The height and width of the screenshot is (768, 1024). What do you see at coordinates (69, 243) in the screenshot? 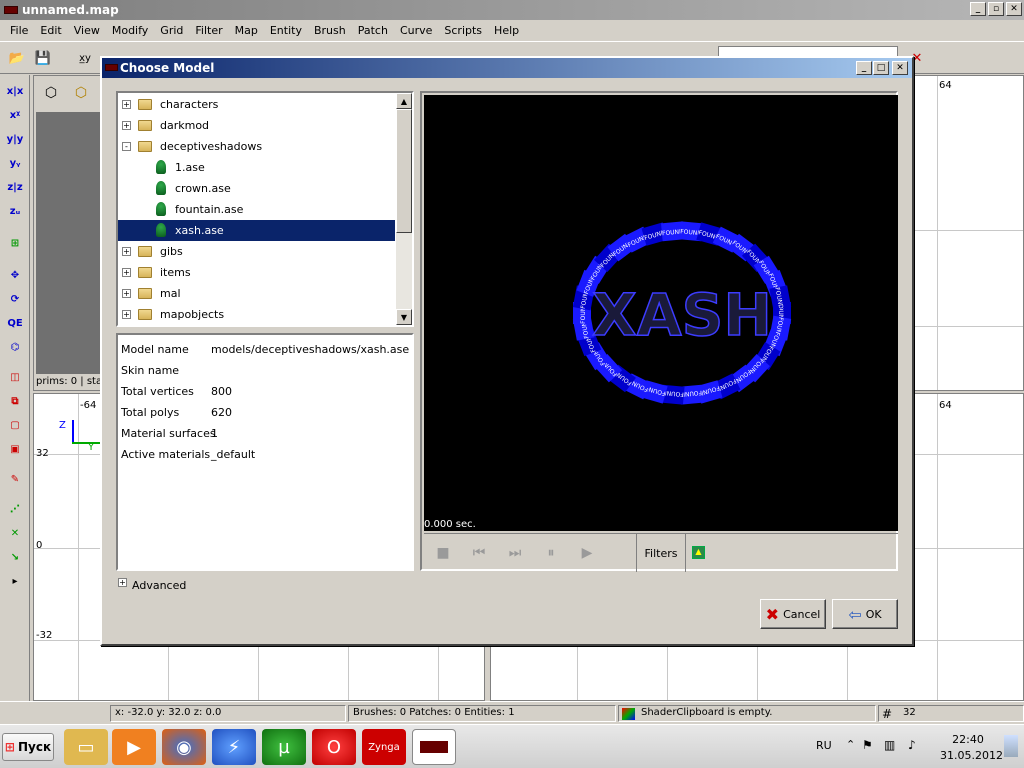
I see `camera-view` at bounding box center [69, 243].